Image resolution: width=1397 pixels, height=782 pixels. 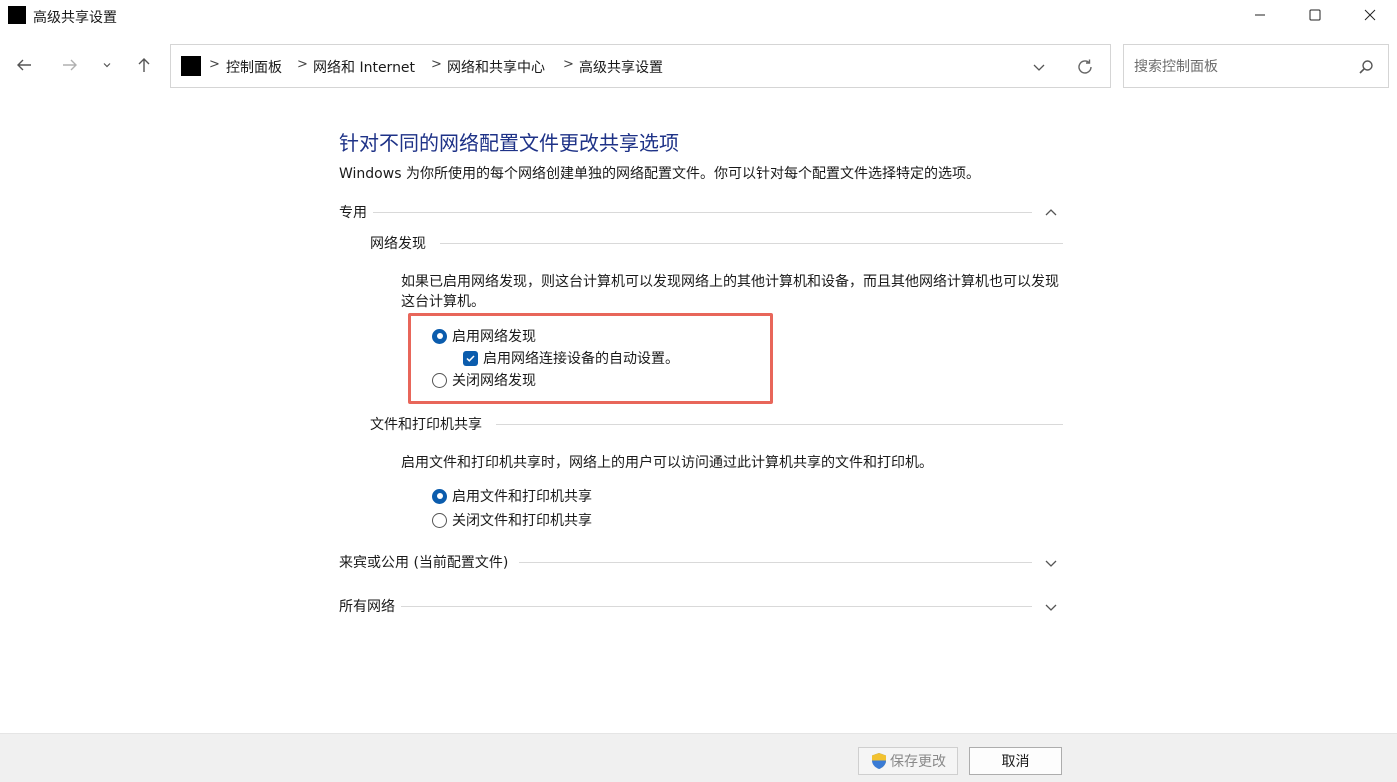 I want to click on subsection-file-printer-sharing-label: 文件和打印机共享, so click(x=429, y=424).